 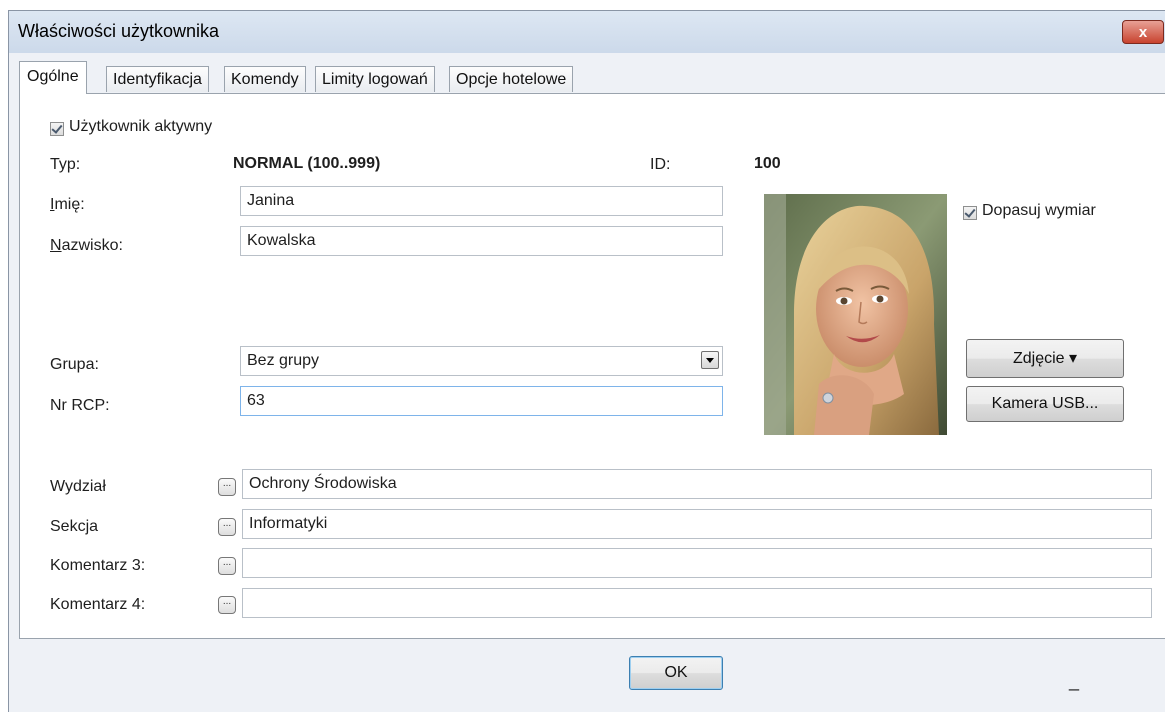 I want to click on group-select: Bez grupy, so click(x=481, y=361).